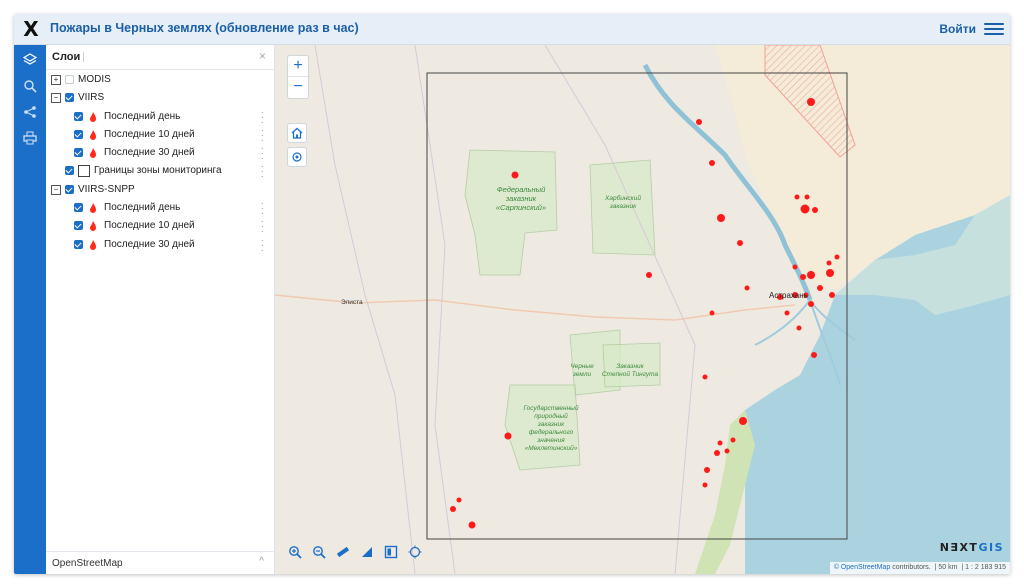 The width and height of the screenshot is (1024, 586). What do you see at coordinates (30, 309) in the screenshot?
I see `sidebar-icon-bar` at bounding box center [30, 309].